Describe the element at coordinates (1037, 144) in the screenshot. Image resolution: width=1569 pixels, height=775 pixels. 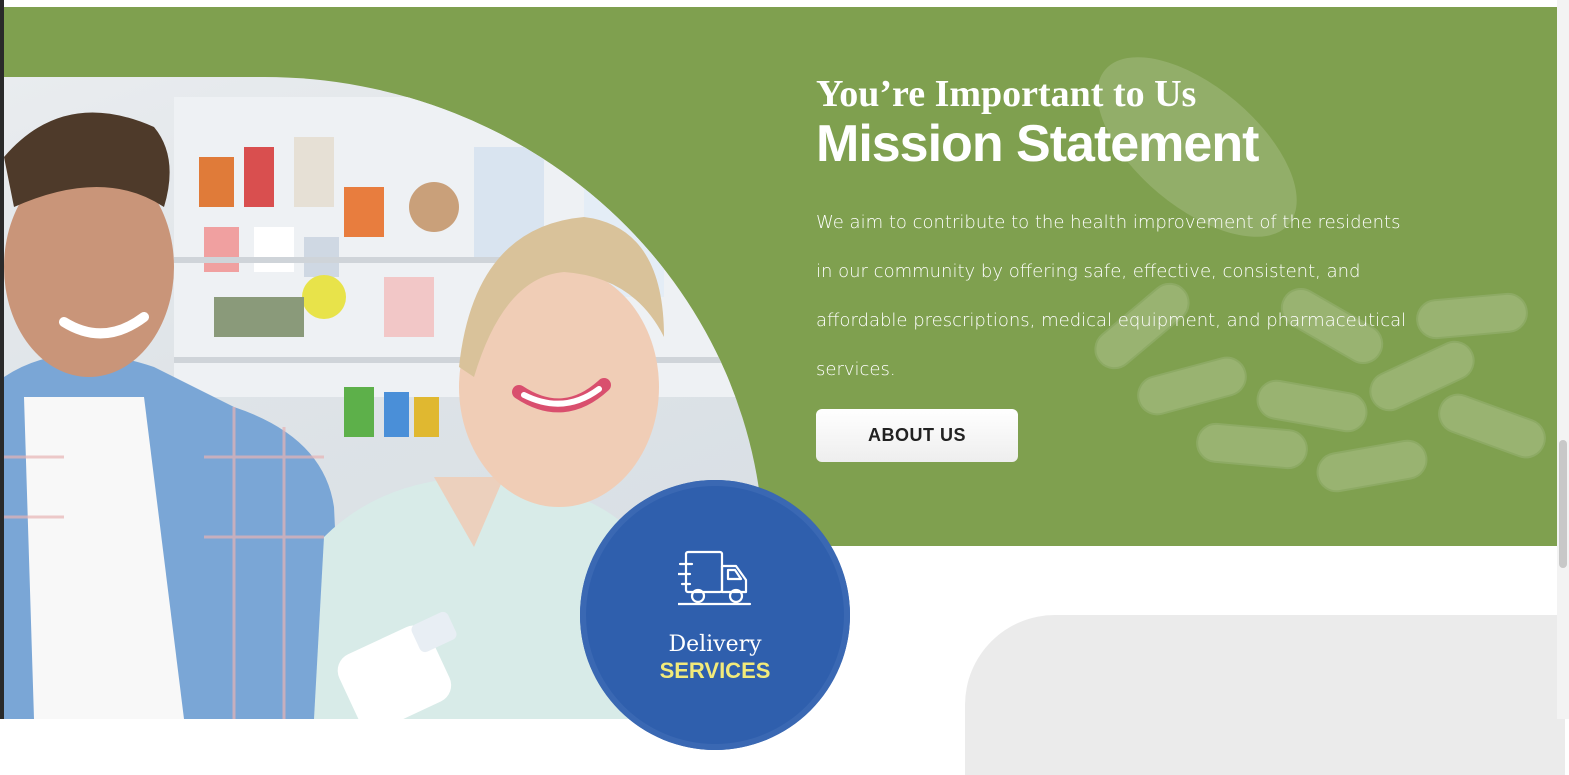
I see `mission-title: Mission Statement` at that location.